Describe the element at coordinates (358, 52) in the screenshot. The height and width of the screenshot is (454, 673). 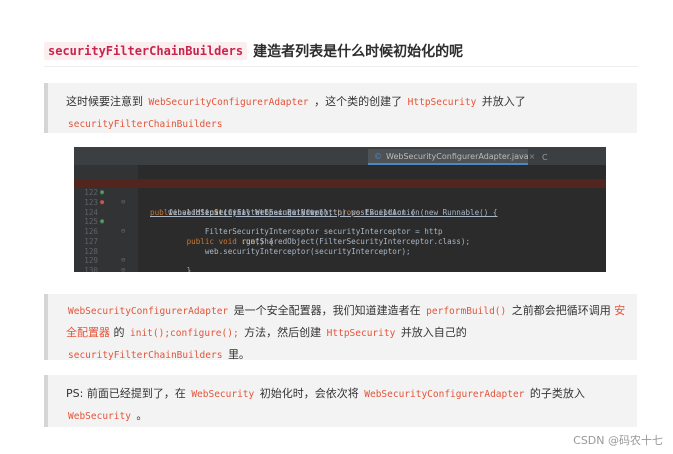
I see `heading-title: 建造者列表是什么时候初始化的呢` at that location.